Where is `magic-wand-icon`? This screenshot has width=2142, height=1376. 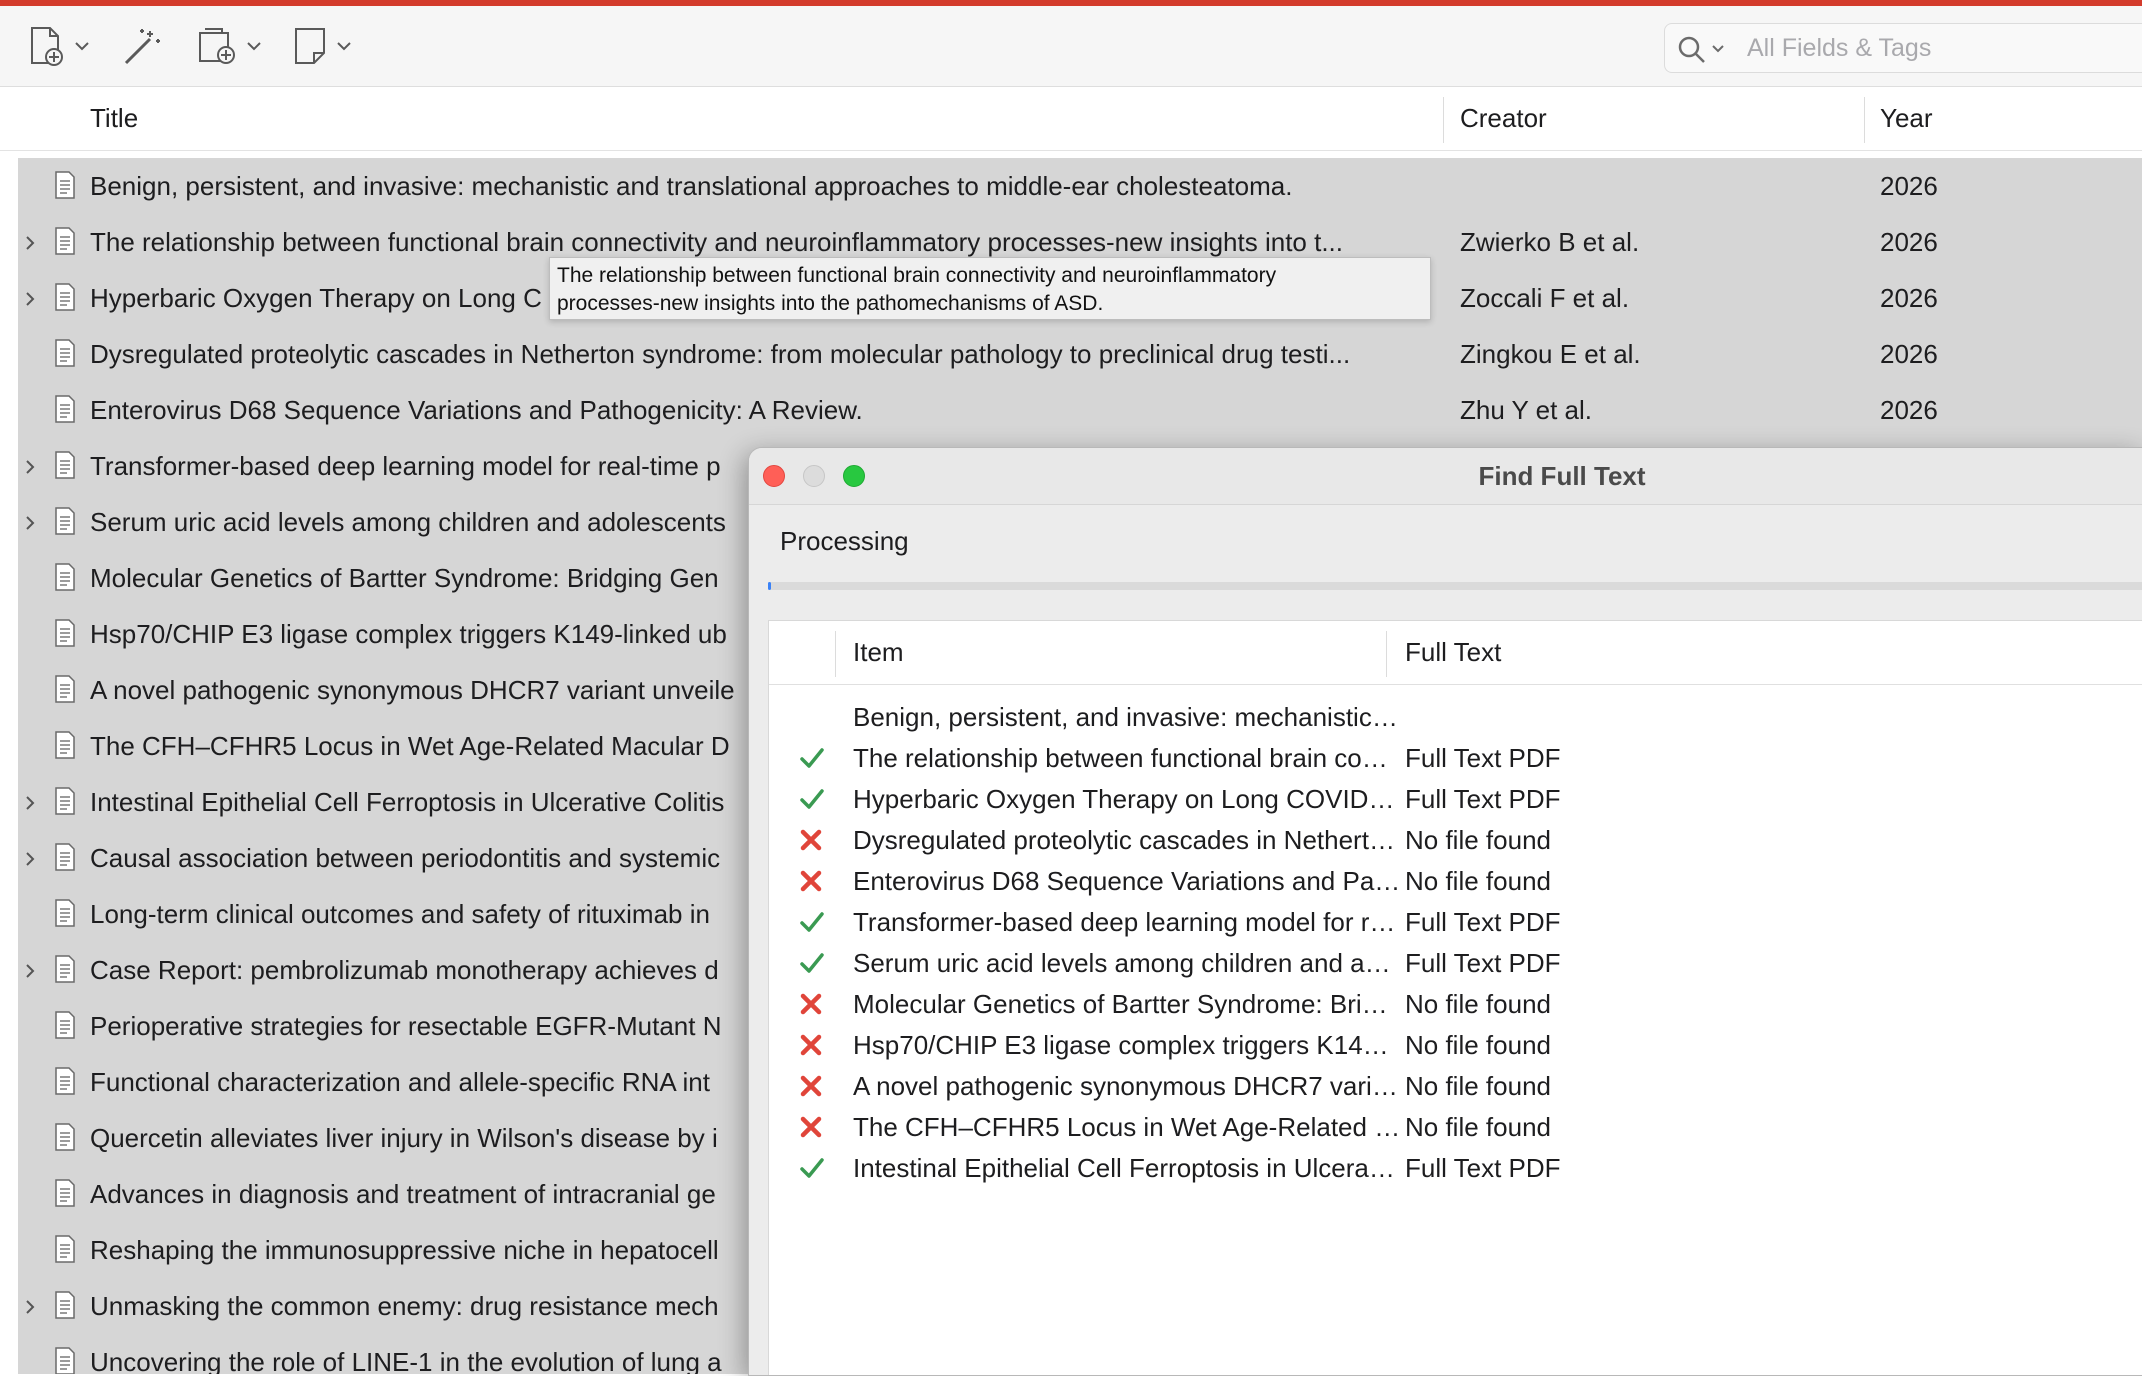 magic-wand-icon is located at coordinates (142, 47).